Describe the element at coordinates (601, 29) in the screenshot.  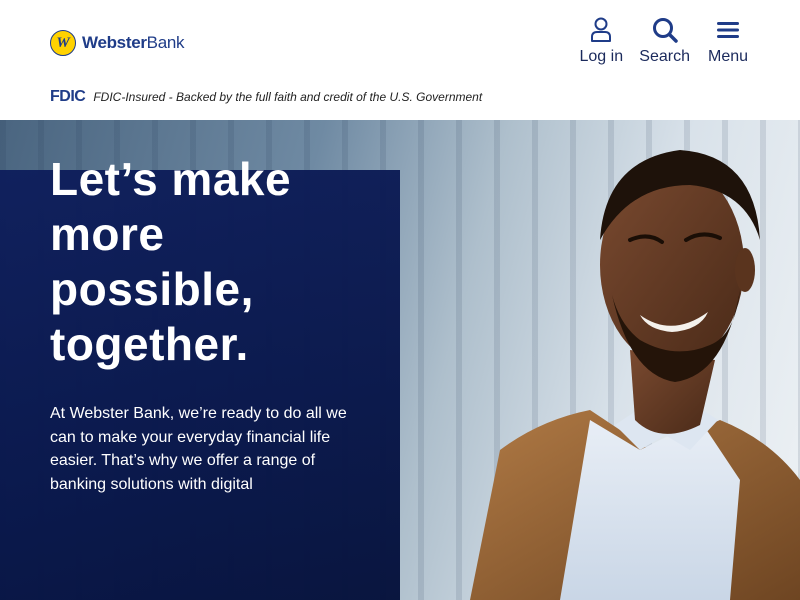
I see `user-icon` at that location.